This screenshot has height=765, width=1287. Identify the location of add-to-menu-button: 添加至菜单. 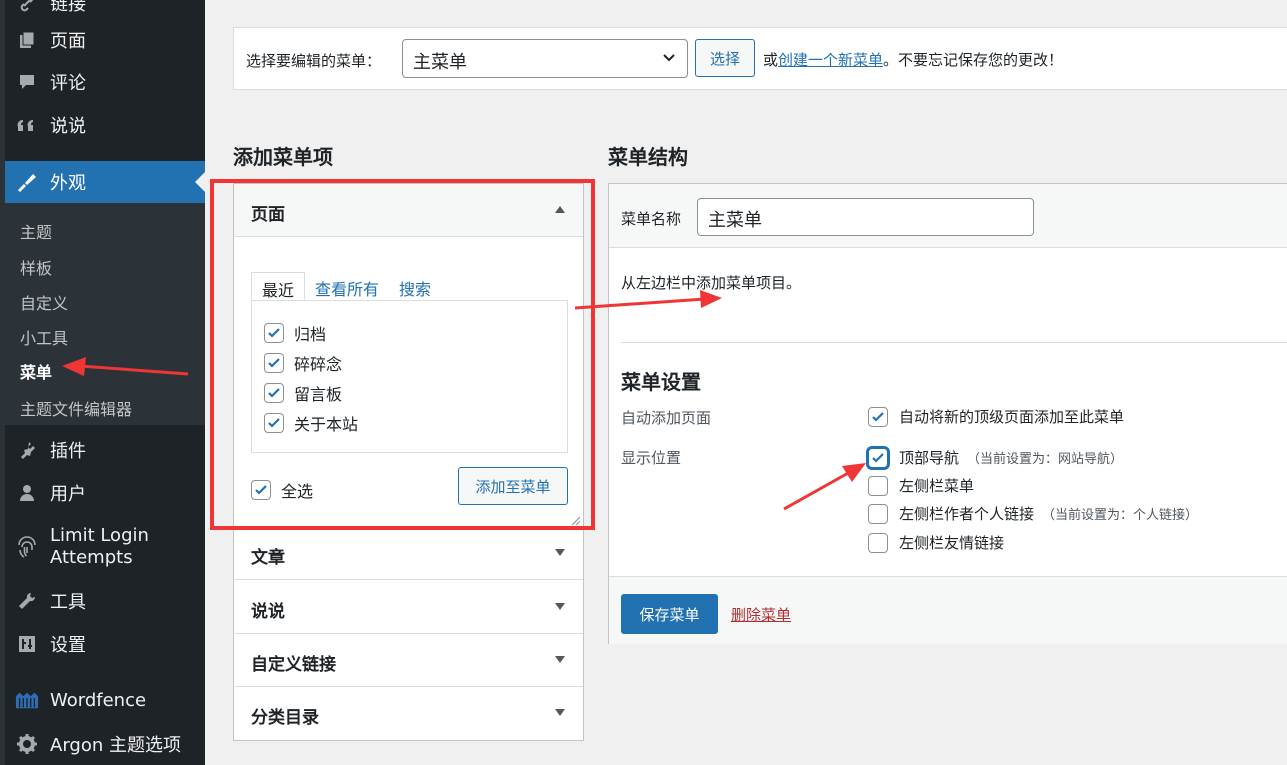
(513, 486).